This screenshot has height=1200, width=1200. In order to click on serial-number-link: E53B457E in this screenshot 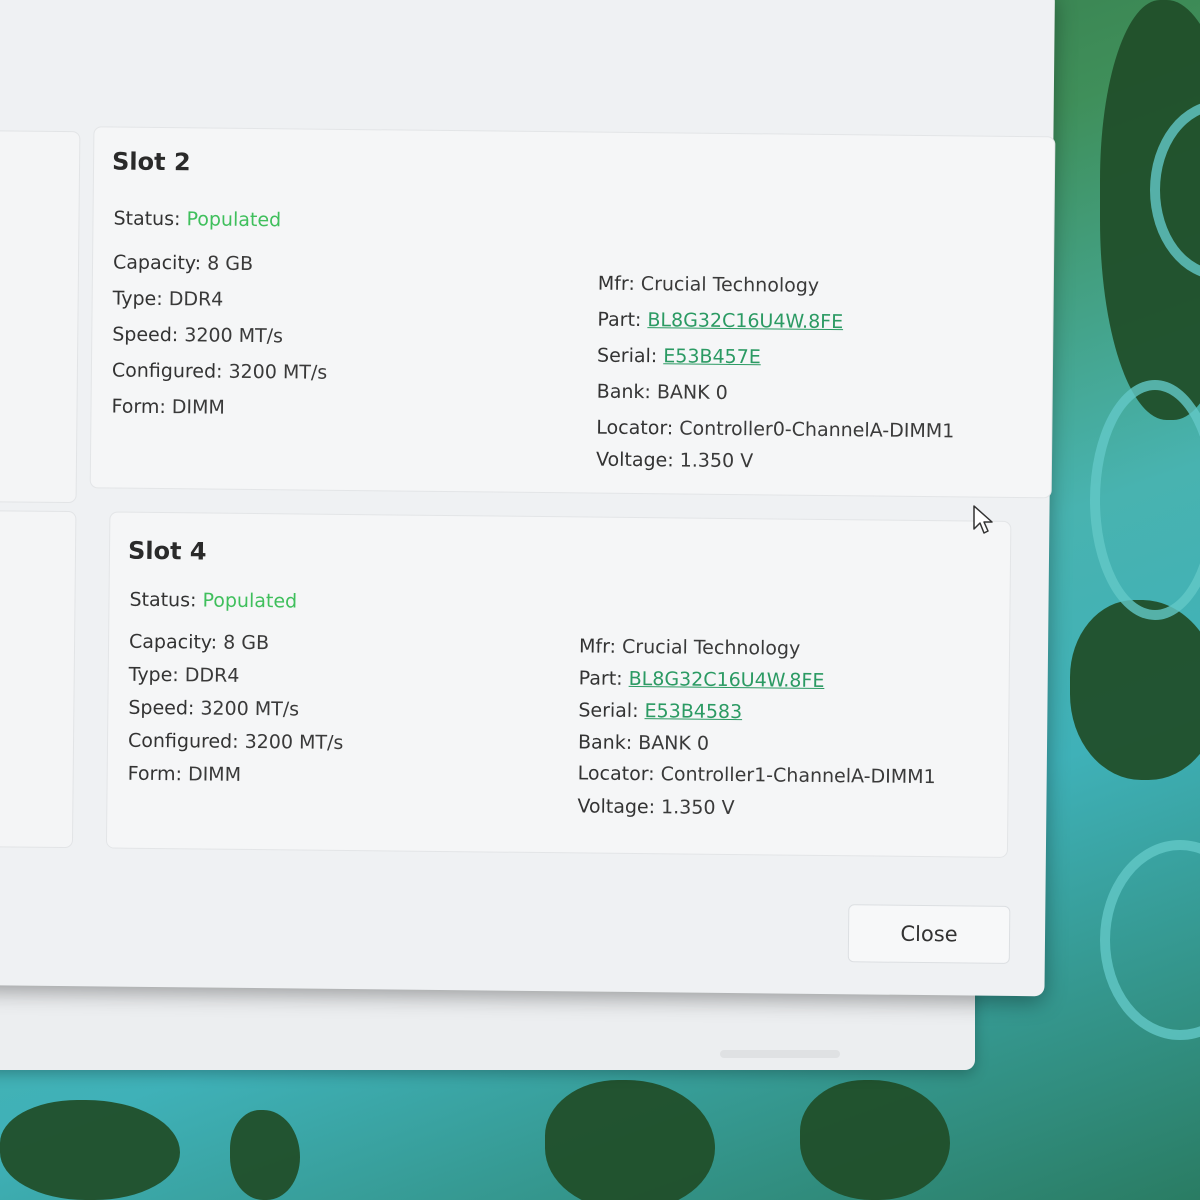, I will do `click(712, 356)`.